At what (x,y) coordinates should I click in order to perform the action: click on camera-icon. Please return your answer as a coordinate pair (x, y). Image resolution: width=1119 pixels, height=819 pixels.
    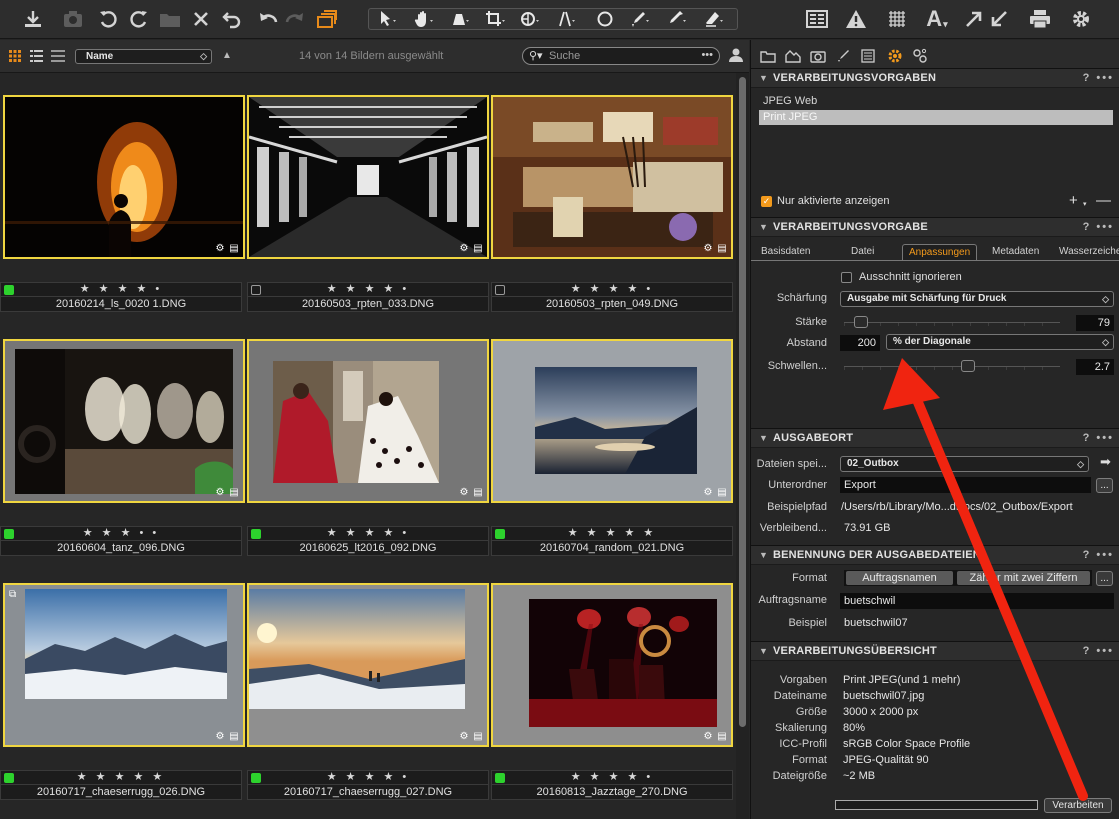
    Looking at the image, I should click on (73, 19).